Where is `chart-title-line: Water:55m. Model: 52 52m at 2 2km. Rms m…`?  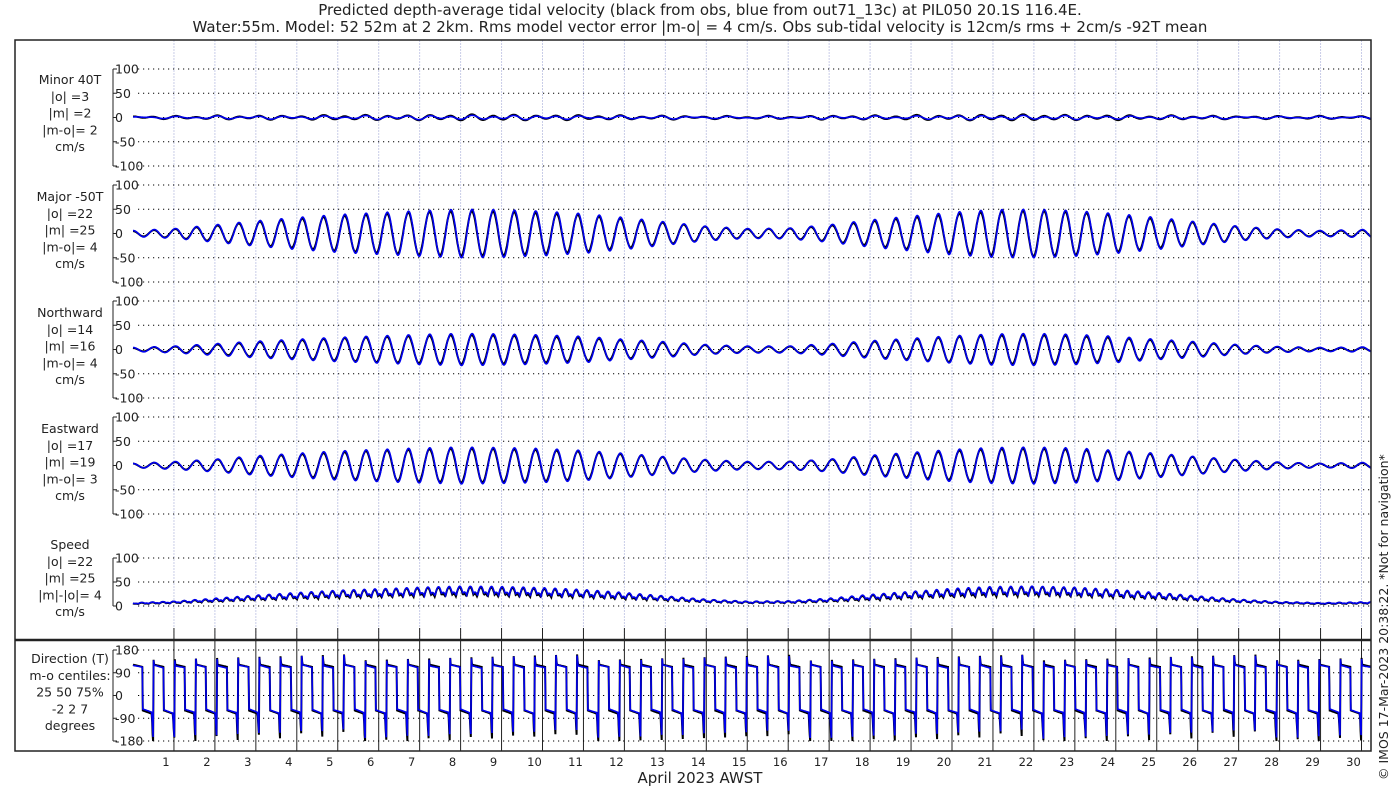
chart-title-line: Water:55m. Model: 52 52m at 2 2km. Rms m… is located at coordinates (700, 27).